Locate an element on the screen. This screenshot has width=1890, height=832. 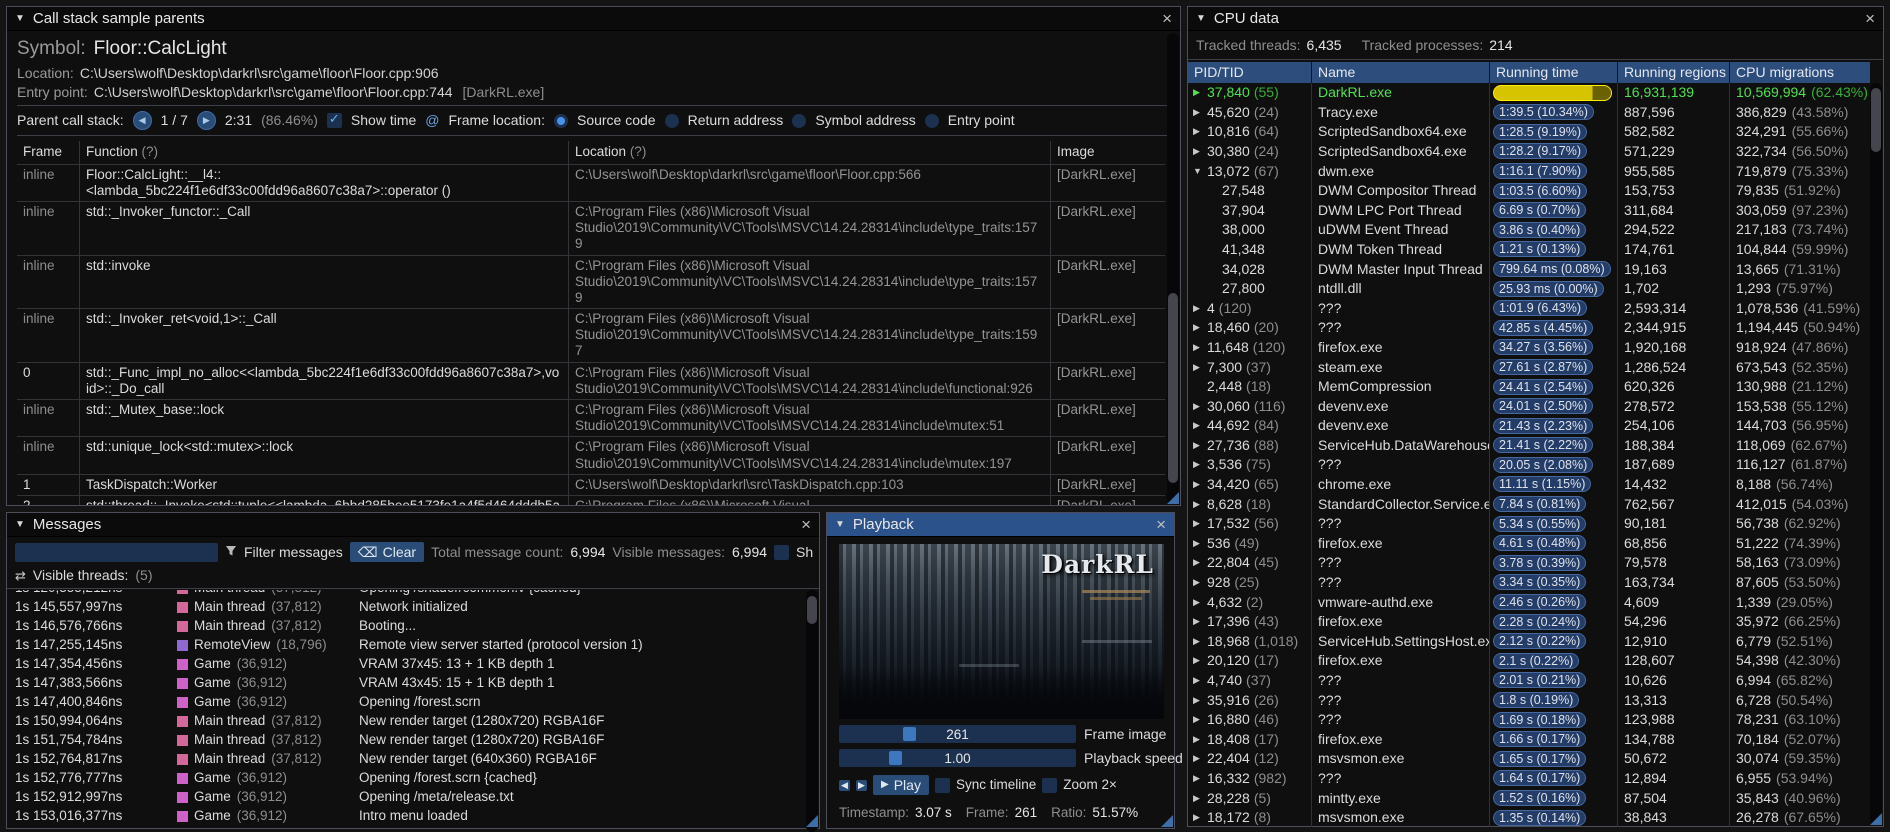
show-time-checkbox: ✓ is located at coordinates (334, 120).